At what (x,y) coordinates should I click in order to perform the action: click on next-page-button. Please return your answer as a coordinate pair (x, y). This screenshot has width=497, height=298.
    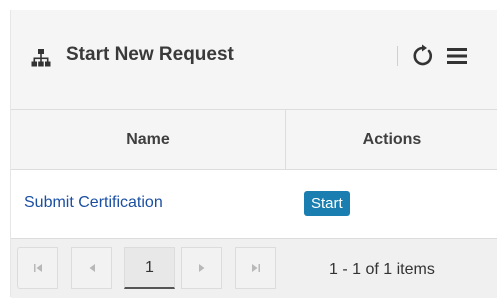
    Looking at the image, I should click on (201, 268).